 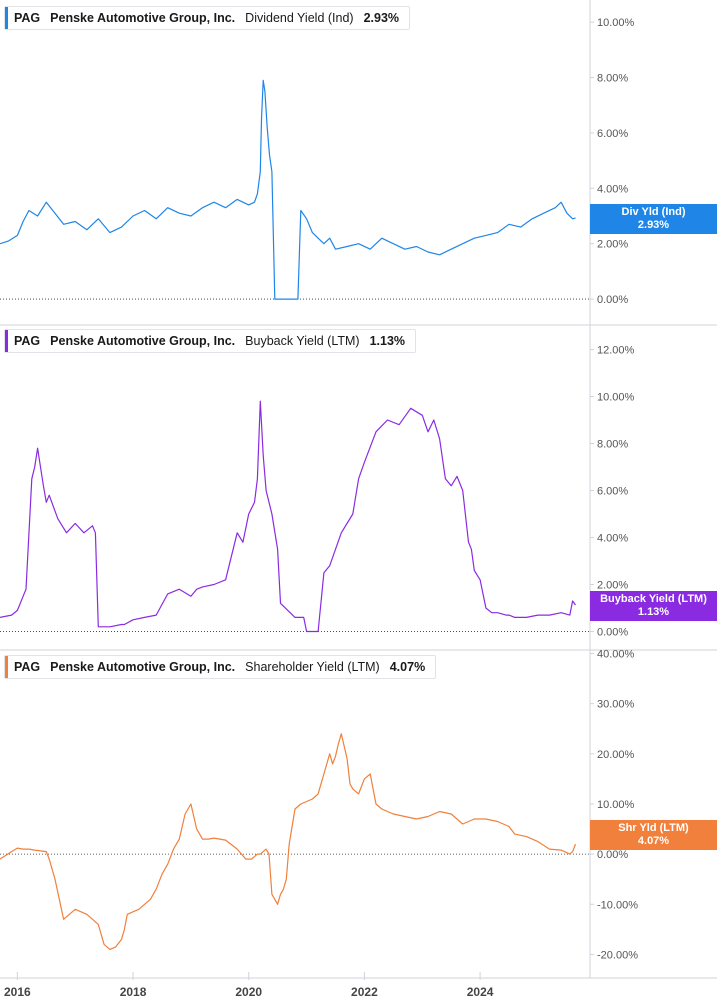 What do you see at coordinates (617, 905) in the screenshot?
I see `y-tick-label: -10.00%` at bounding box center [617, 905].